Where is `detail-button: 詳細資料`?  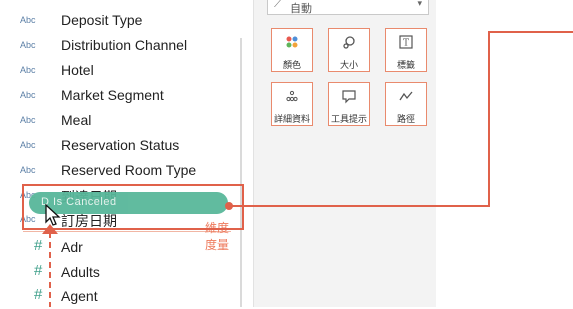
detail-button: 詳細資料 is located at coordinates (292, 104).